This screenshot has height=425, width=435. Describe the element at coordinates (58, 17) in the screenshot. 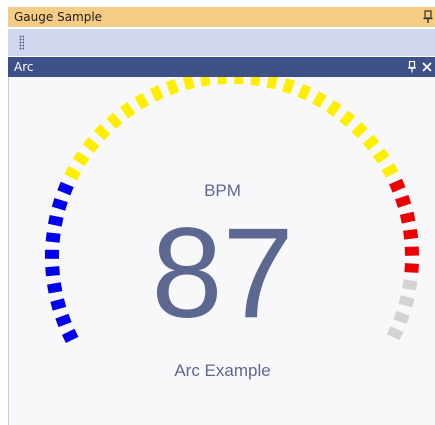

I see `window-title: Gauge Sample` at that location.